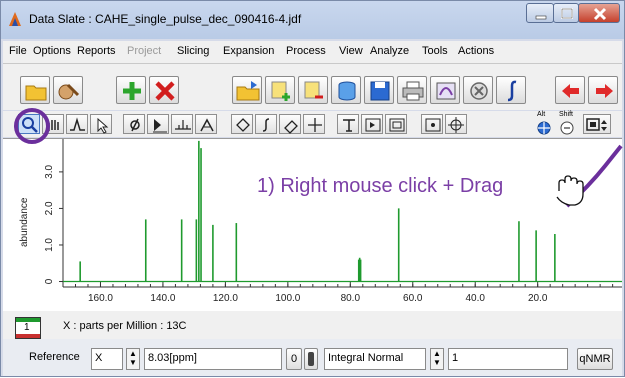 The height and width of the screenshot is (378, 625). I want to click on hand-cursor-icon, so click(570, 190).